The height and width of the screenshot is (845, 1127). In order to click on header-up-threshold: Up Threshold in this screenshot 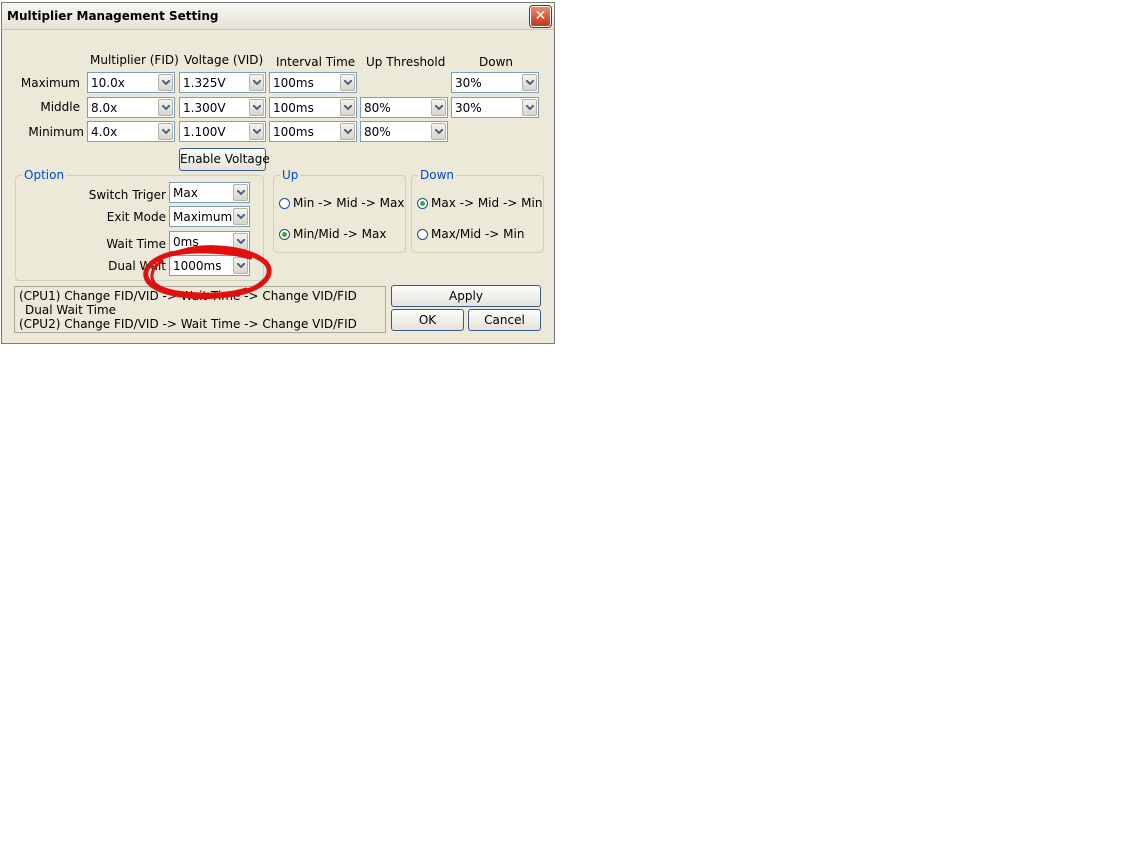, I will do `click(406, 62)`.